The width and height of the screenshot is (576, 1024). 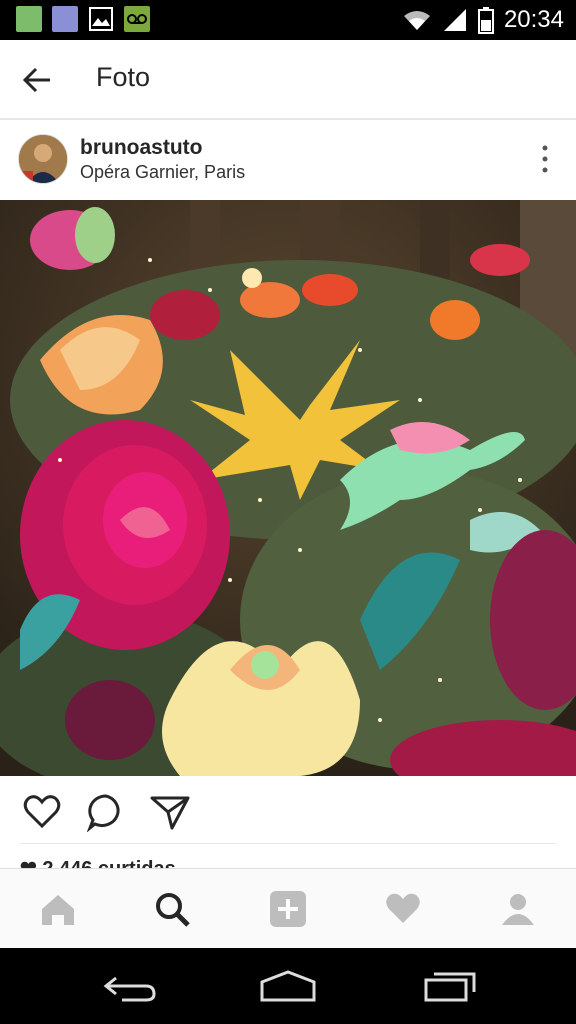 I want to click on system-back-icon, so click(x=128, y=986).